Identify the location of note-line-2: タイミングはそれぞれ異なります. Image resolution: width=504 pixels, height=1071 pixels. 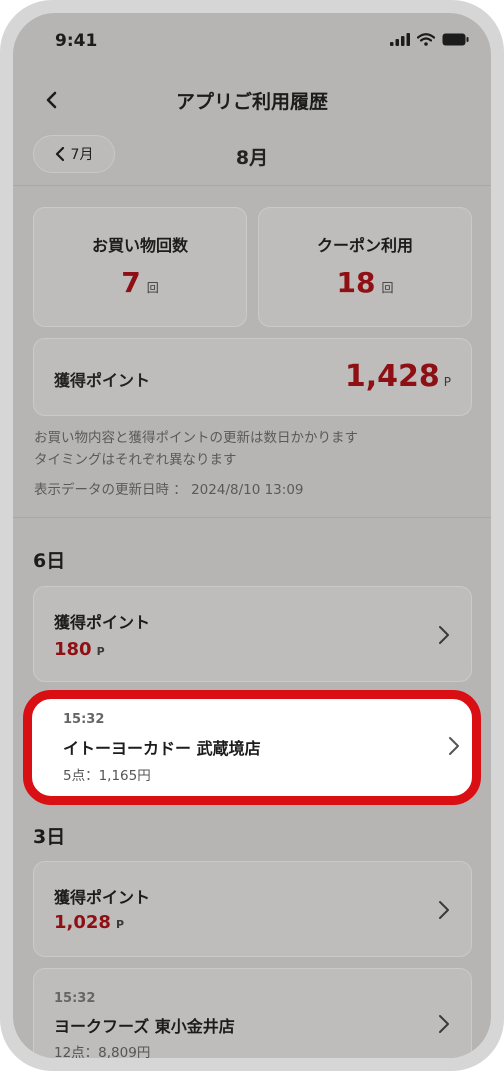
(135, 460).